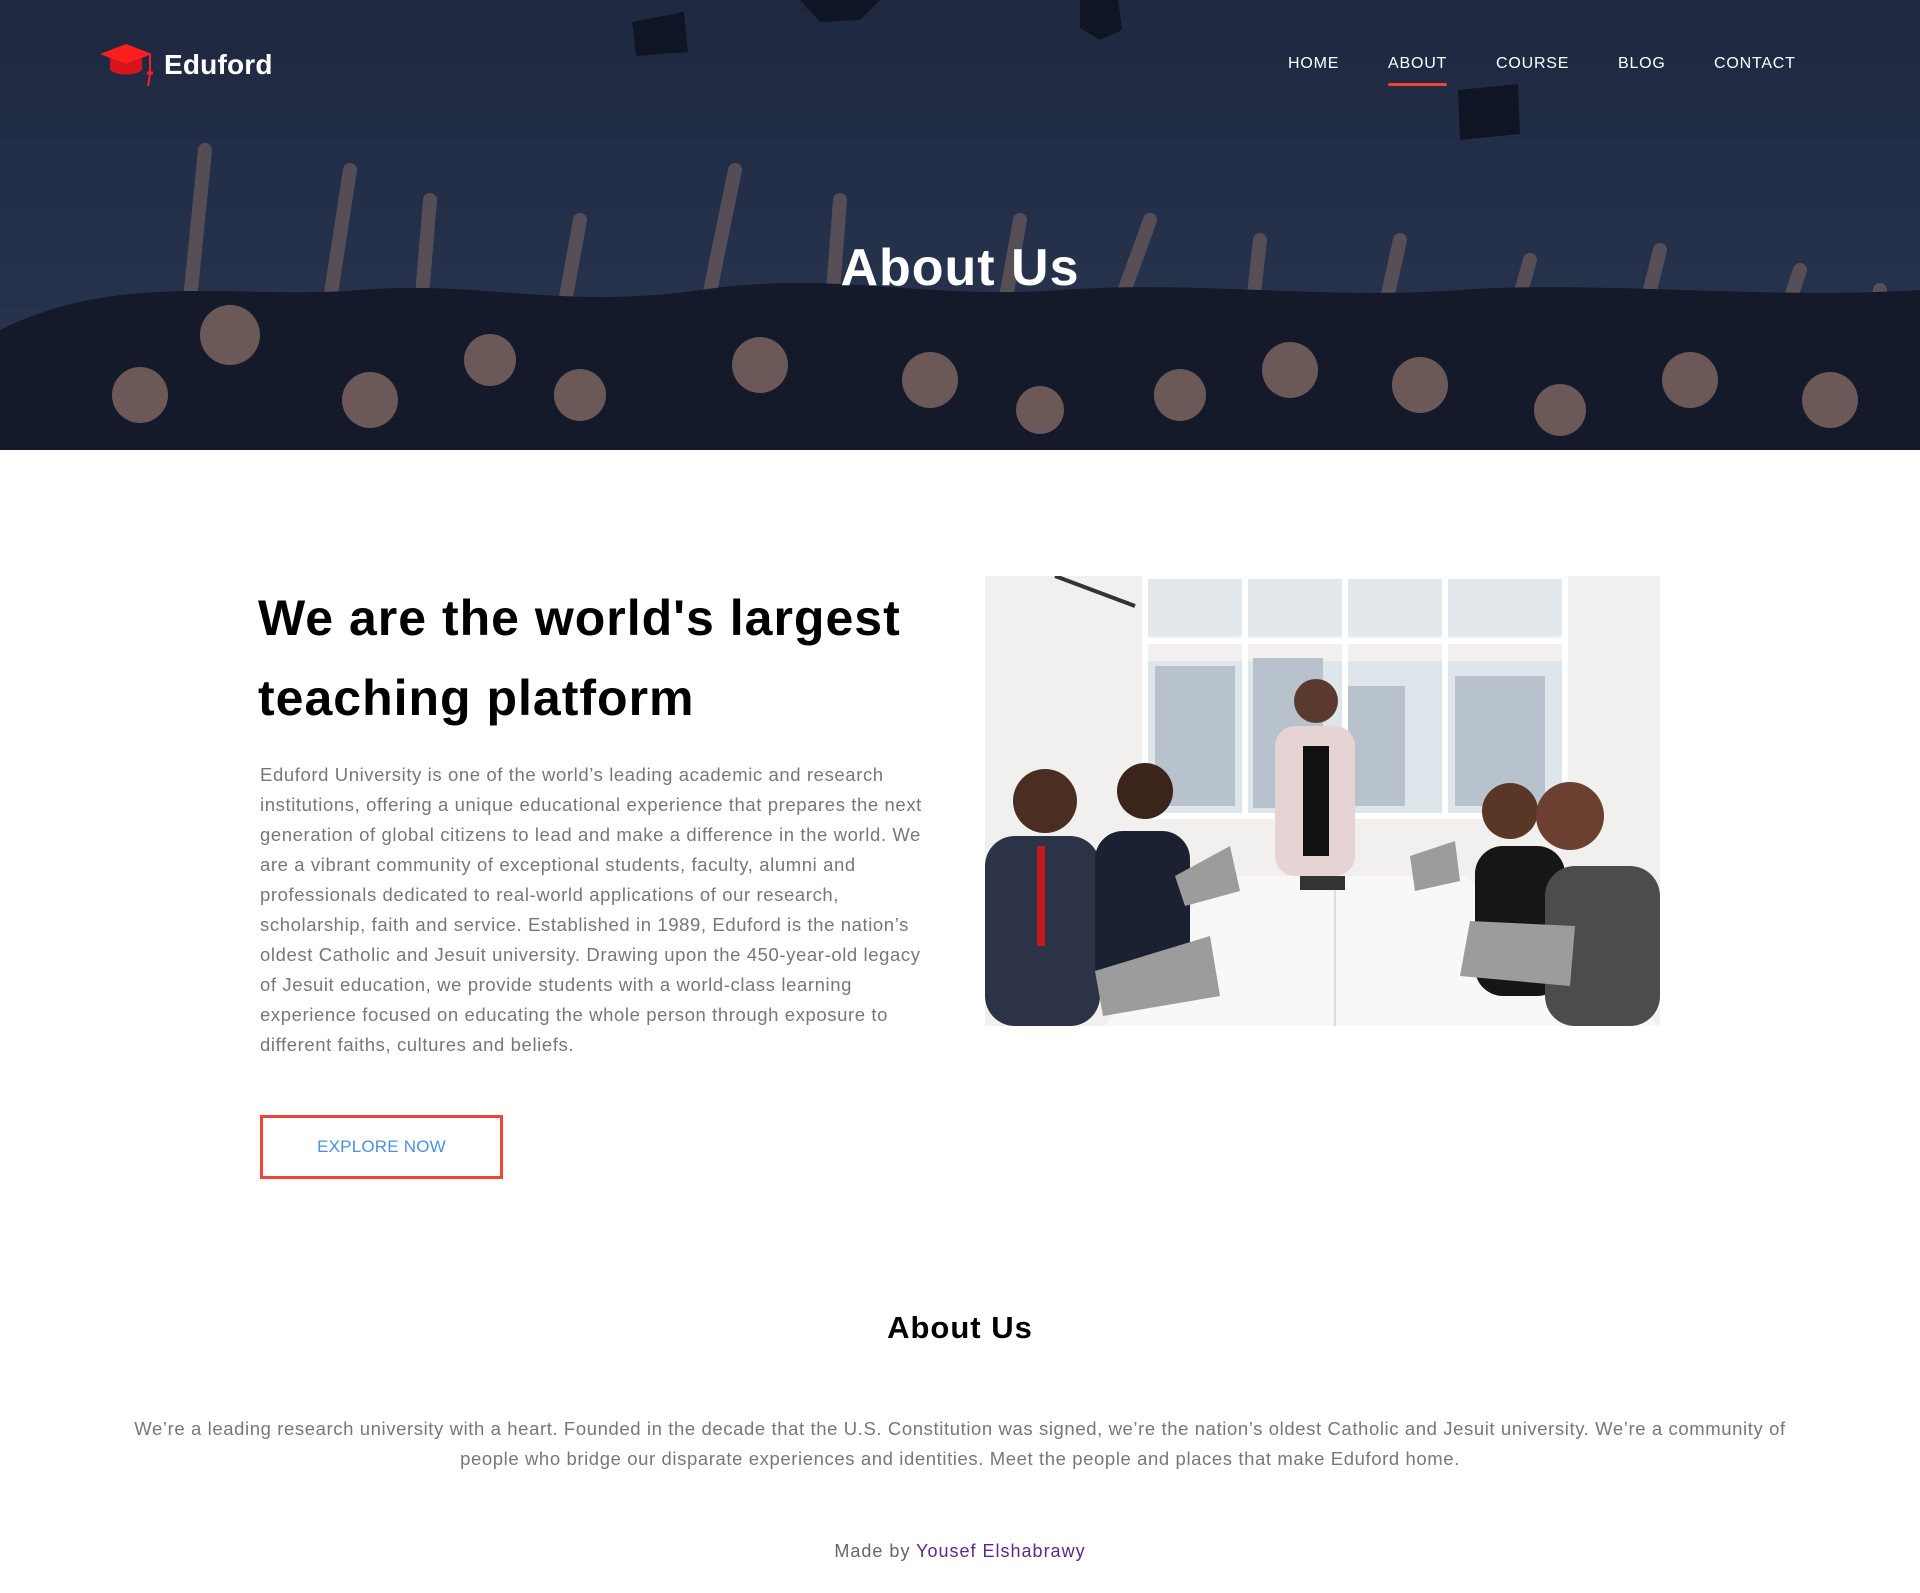  Describe the element at coordinates (960, 75) in the screenshot. I see `main-nav: HOME ABOUT COURSE BLOG CONTACT` at that location.